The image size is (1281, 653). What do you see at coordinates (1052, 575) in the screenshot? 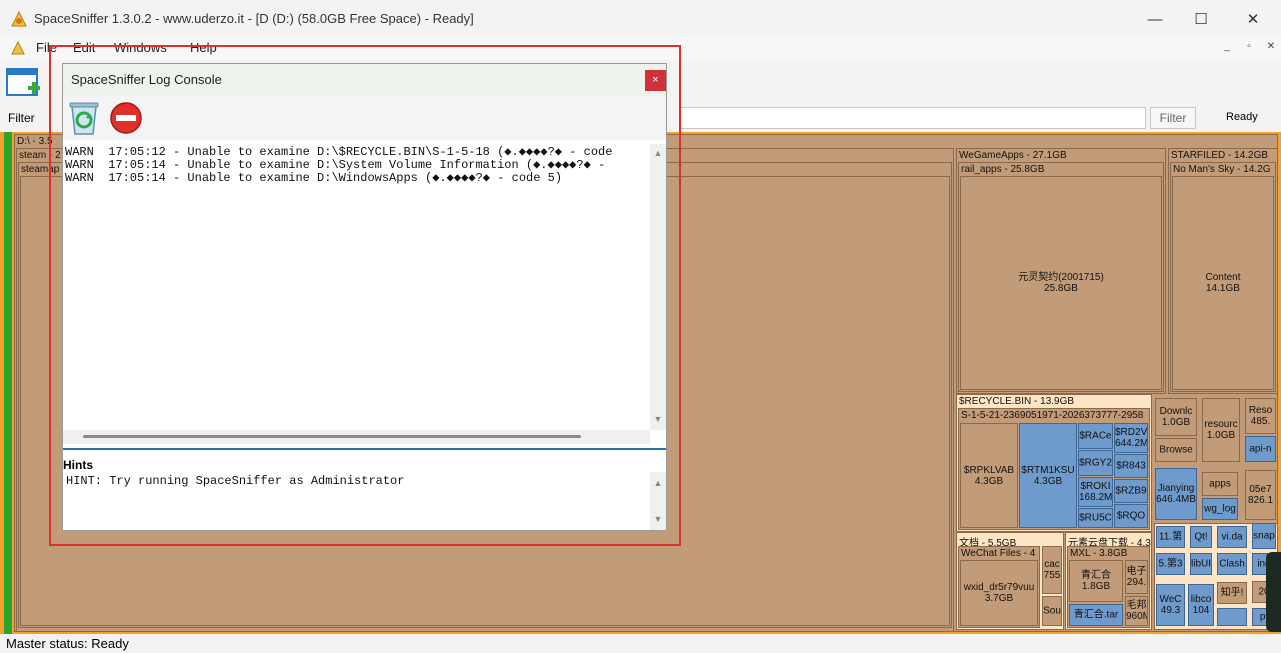
I see `cac-size: 755` at bounding box center [1052, 575].